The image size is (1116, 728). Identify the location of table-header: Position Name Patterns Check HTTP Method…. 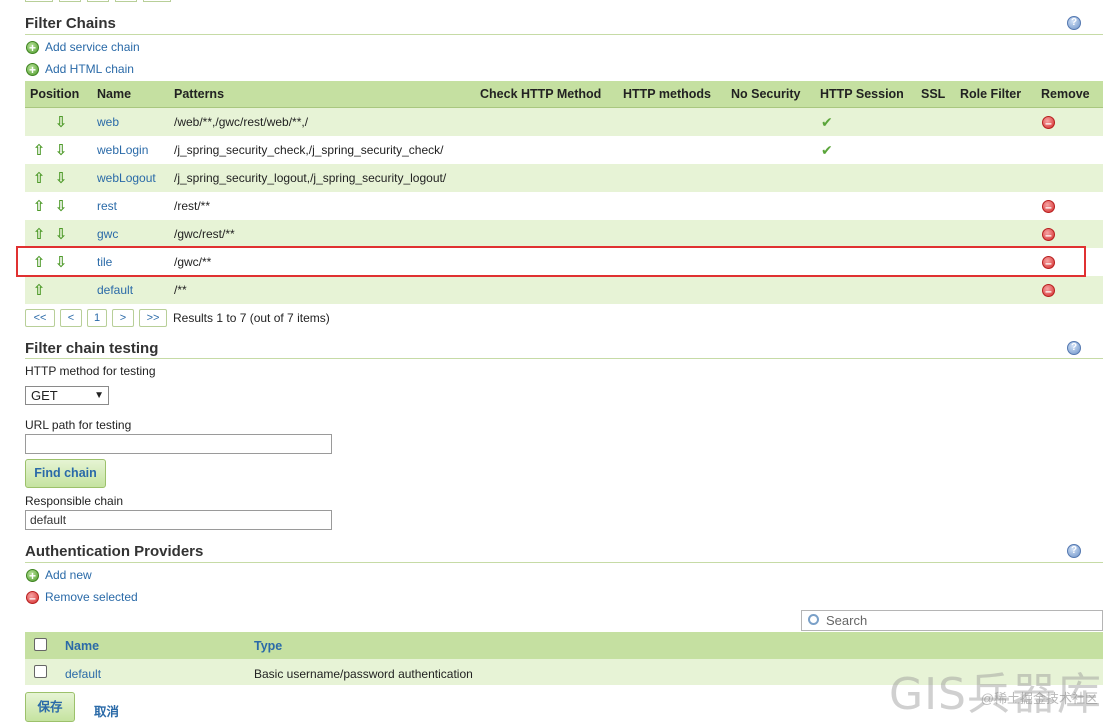
(564, 94).